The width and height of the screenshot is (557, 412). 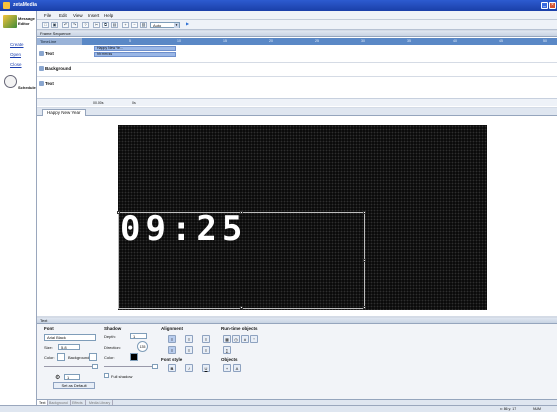 What do you see at coordinates (26, 21) in the screenshot?
I see `message-editor-title: Message Editor` at bounding box center [26, 21].